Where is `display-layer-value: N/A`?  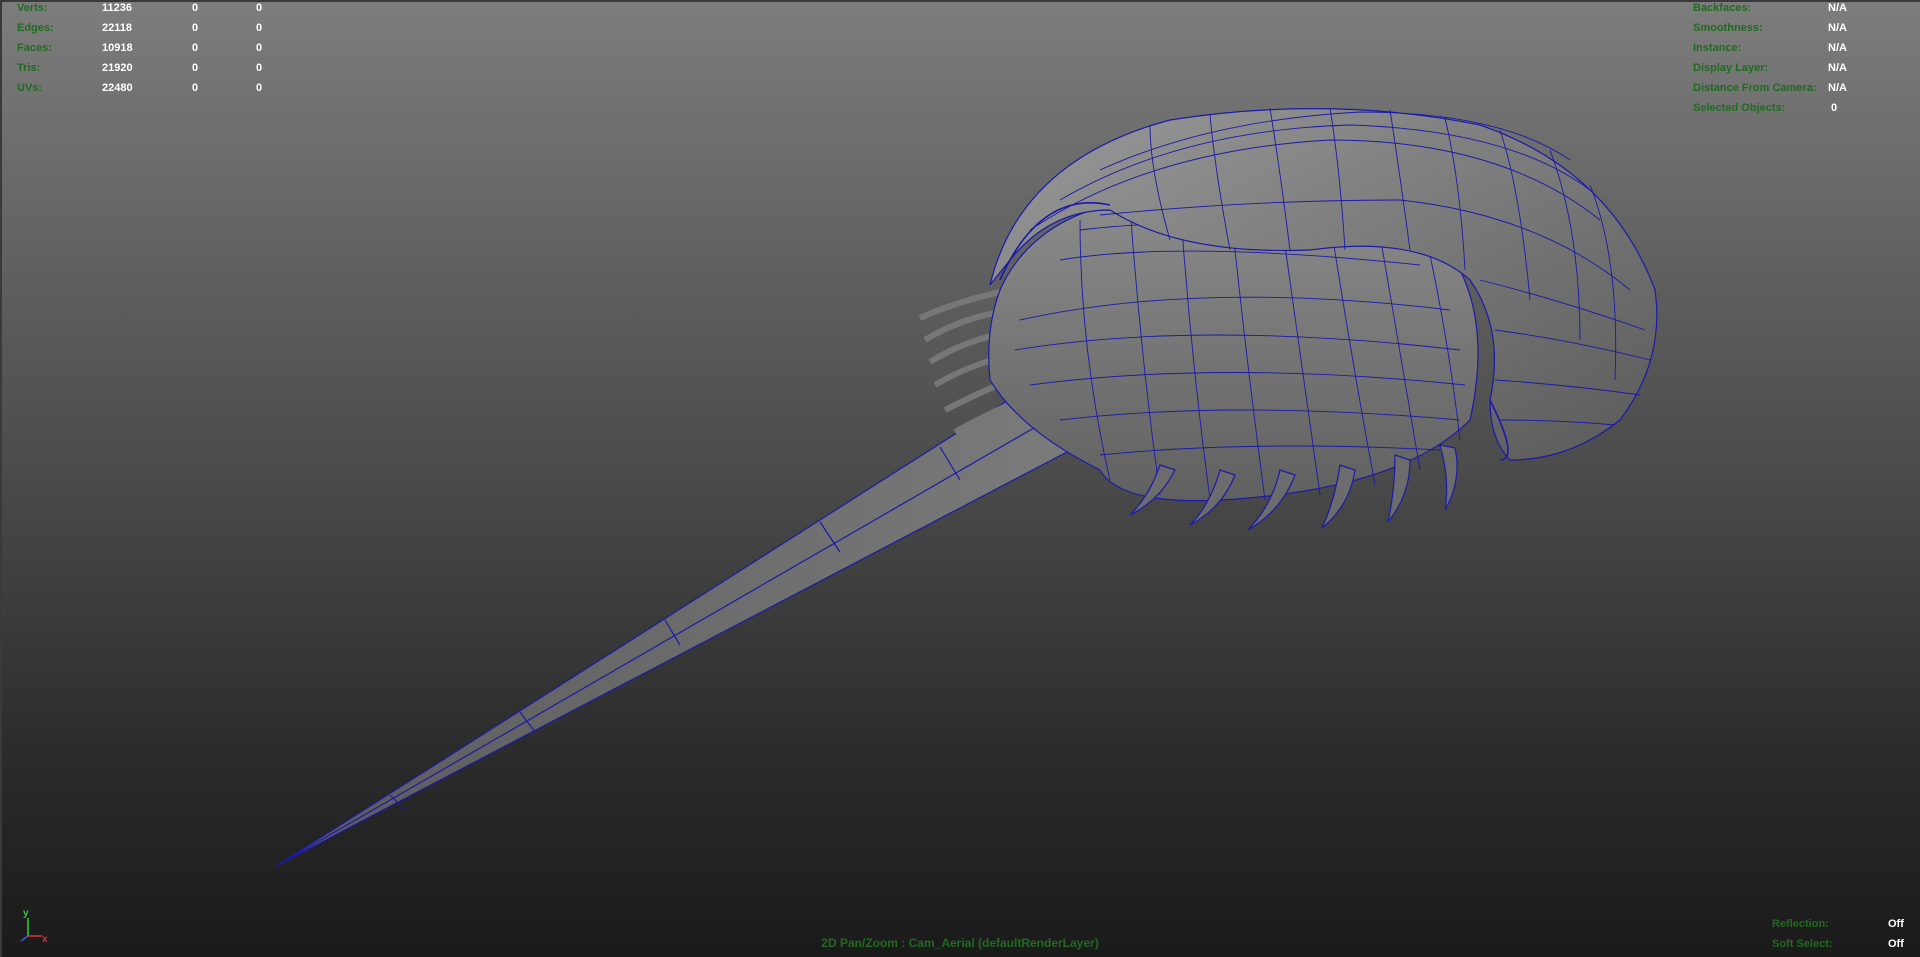
display-layer-value: N/A is located at coordinates (1837, 68).